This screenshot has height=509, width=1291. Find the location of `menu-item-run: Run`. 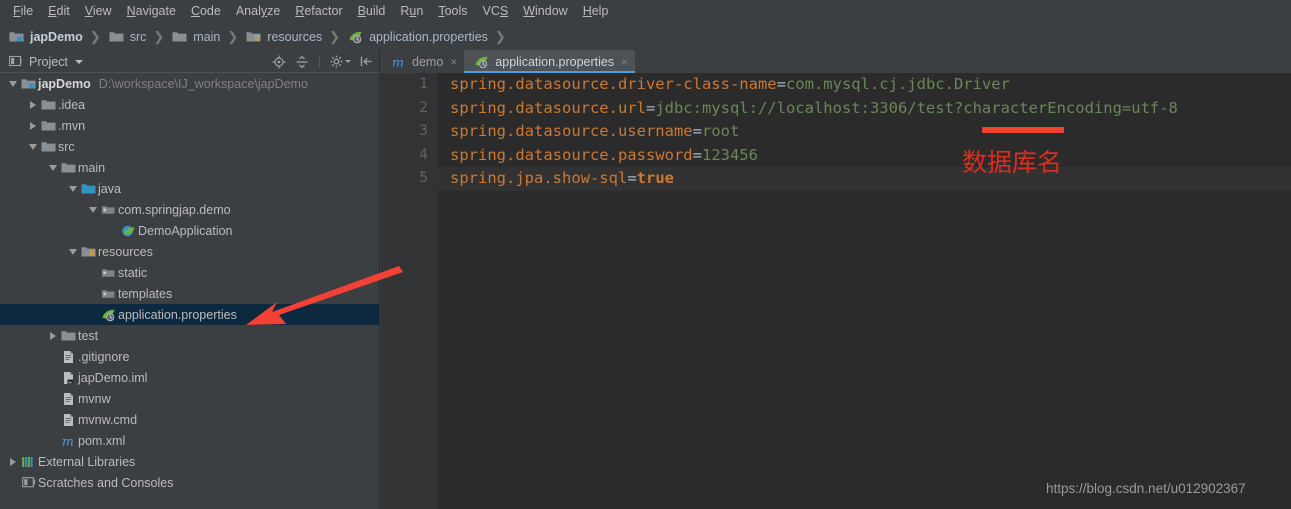

menu-item-run: Run is located at coordinates (412, 11).